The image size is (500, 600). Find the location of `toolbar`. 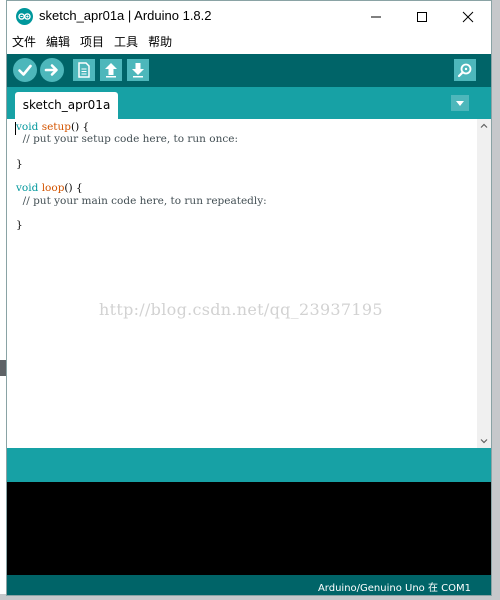

toolbar is located at coordinates (249, 70).